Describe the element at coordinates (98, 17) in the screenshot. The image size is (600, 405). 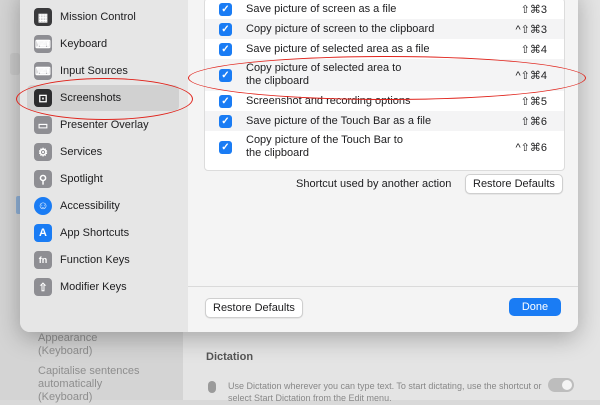
I see `sidebar-item-label: Mission Control` at that location.